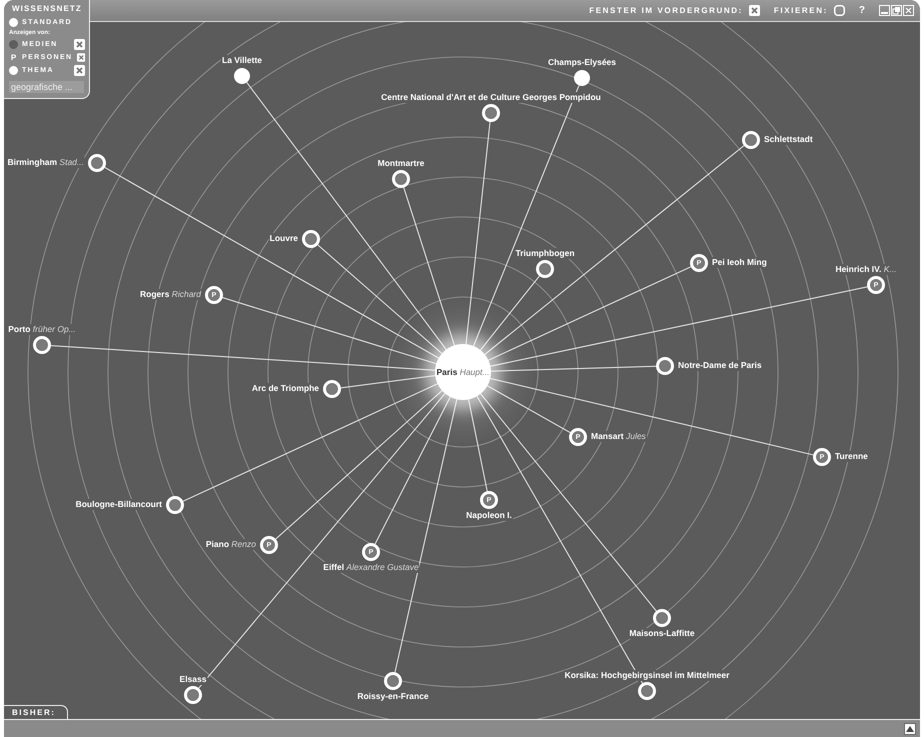 Image resolution: width=924 pixels, height=737 pixels. I want to click on node-label: Eiffel Alexandre Gustave, so click(371, 567).